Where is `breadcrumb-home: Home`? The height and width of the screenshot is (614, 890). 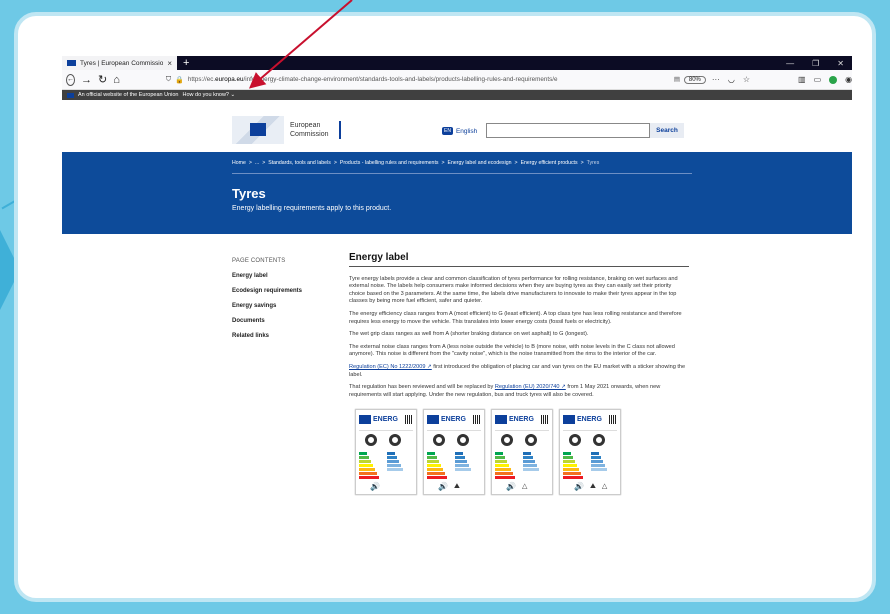
breadcrumb-home: Home is located at coordinates (239, 163).